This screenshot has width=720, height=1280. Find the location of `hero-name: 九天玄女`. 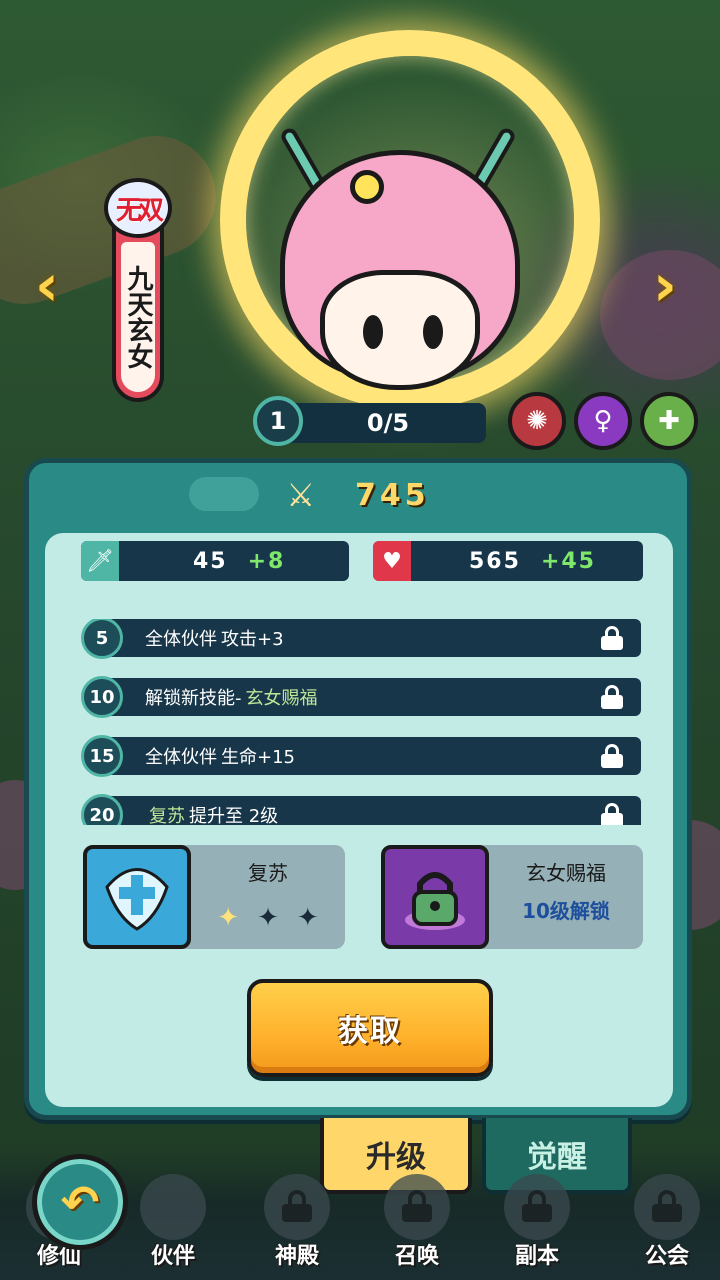

hero-name: 九天玄女 is located at coordinates (138, 317).